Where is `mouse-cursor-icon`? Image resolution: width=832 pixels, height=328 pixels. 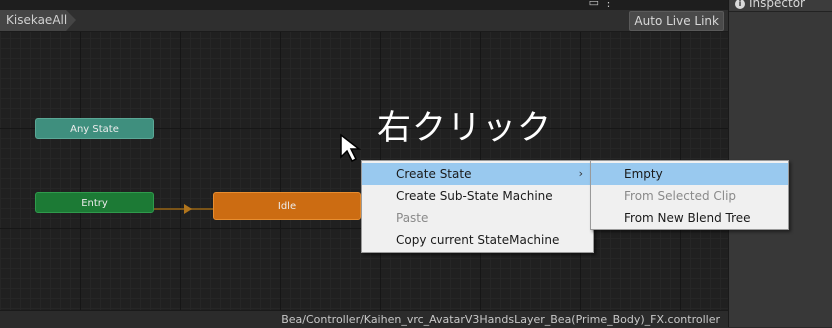
mouse-cursor-icon is located at coordinates (351, 148).